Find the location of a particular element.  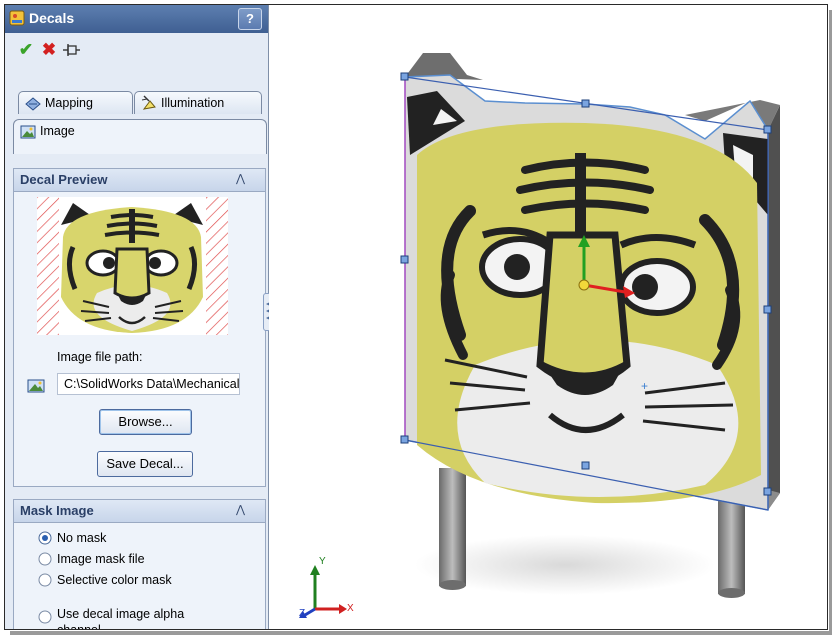

triad-x-label: X is located at coordinates (350, 608).